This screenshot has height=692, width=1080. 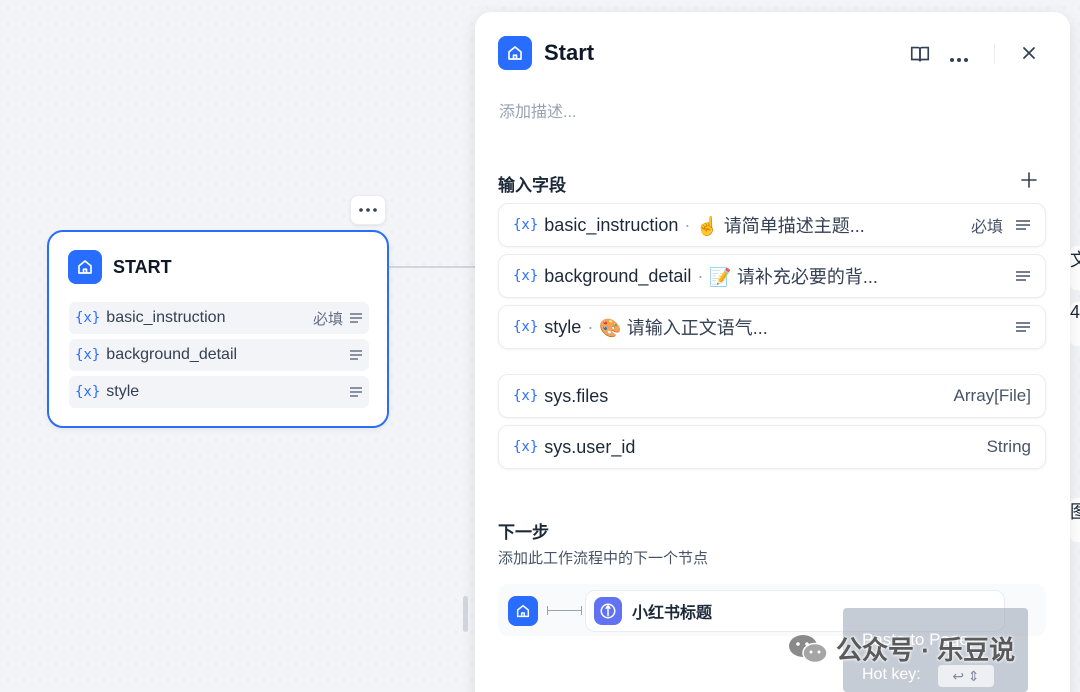 I want to click on variable-name: background_detail, so click(x=172, y=354).